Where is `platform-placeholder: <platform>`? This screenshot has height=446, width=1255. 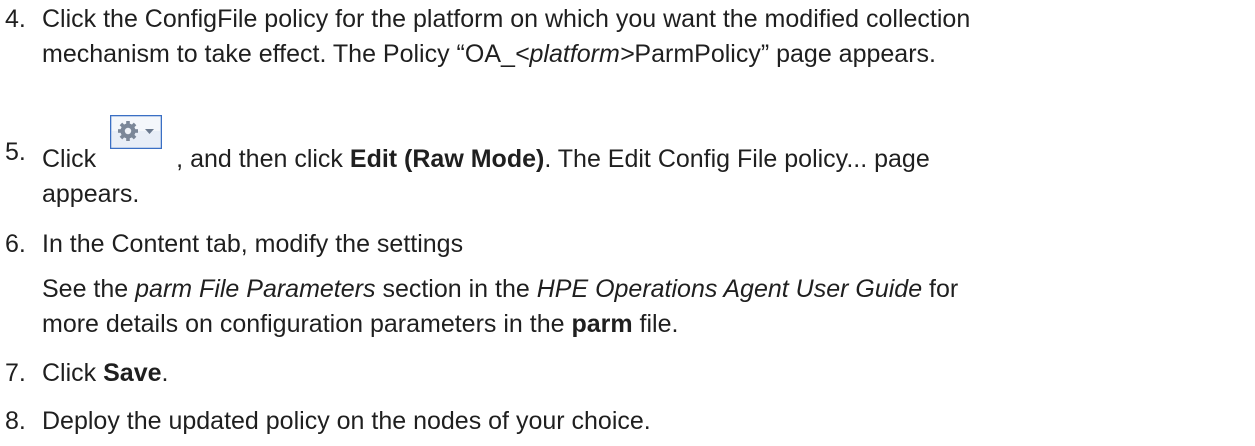
platform-placeholder: <platform> is located at coordinates (574, 54).